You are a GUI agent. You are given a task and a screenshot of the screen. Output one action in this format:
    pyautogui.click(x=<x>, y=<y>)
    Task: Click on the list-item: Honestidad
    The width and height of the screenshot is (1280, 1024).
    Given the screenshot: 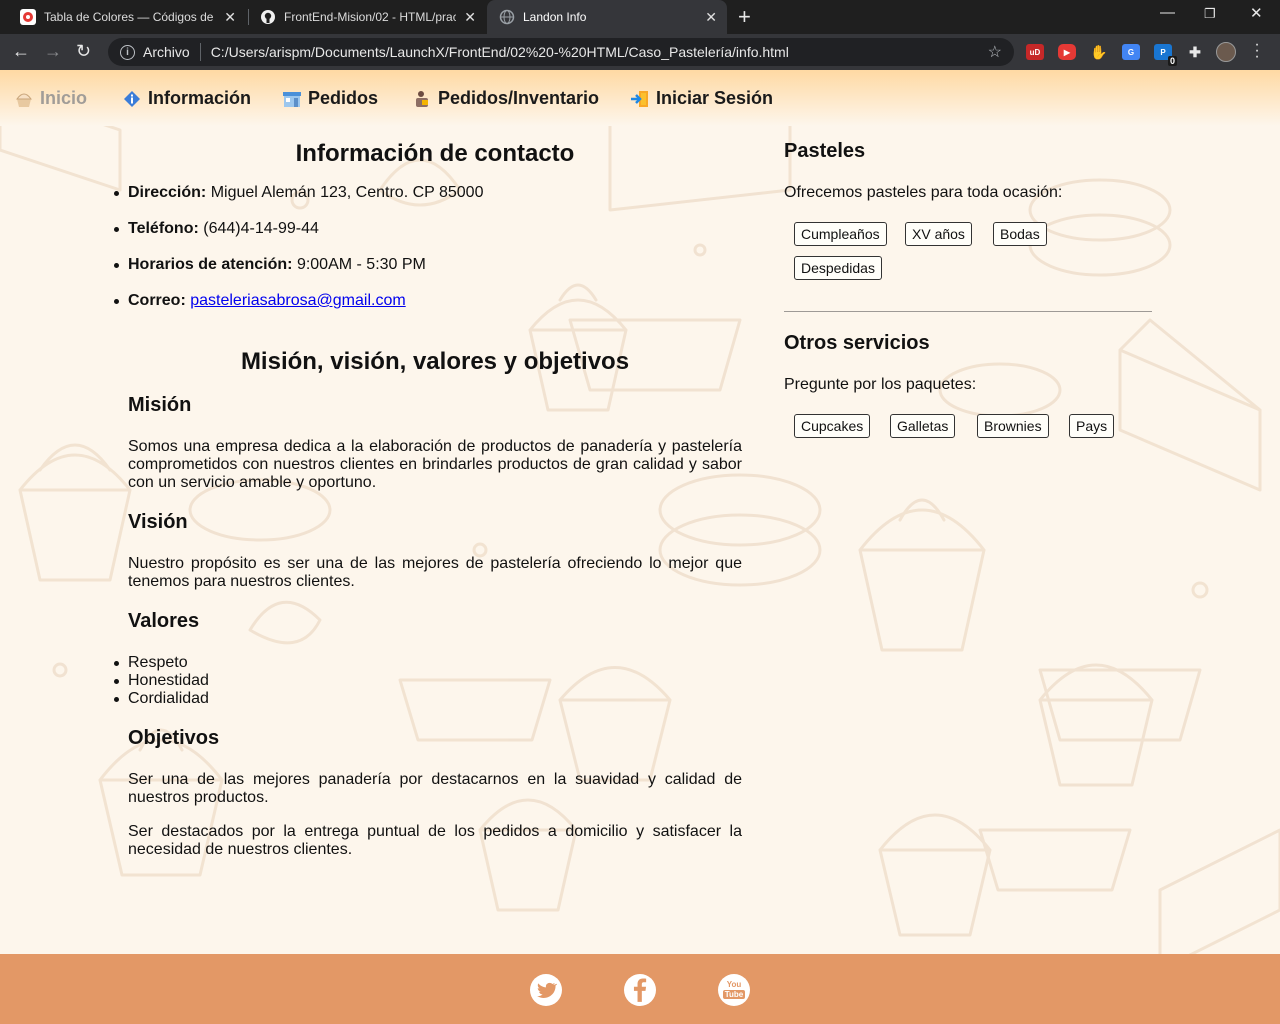 What is the action you would take?
    pyautogui.click(x=161, y=680)
    